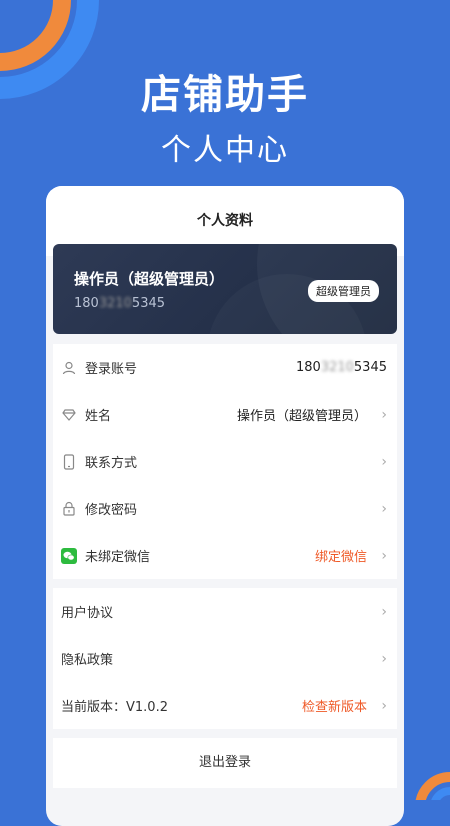  What do you see at coordinates (114, 707) in the screenshot?
I see `version-label: 当前版本：V1.0.2` at bounding box center [114, 707].